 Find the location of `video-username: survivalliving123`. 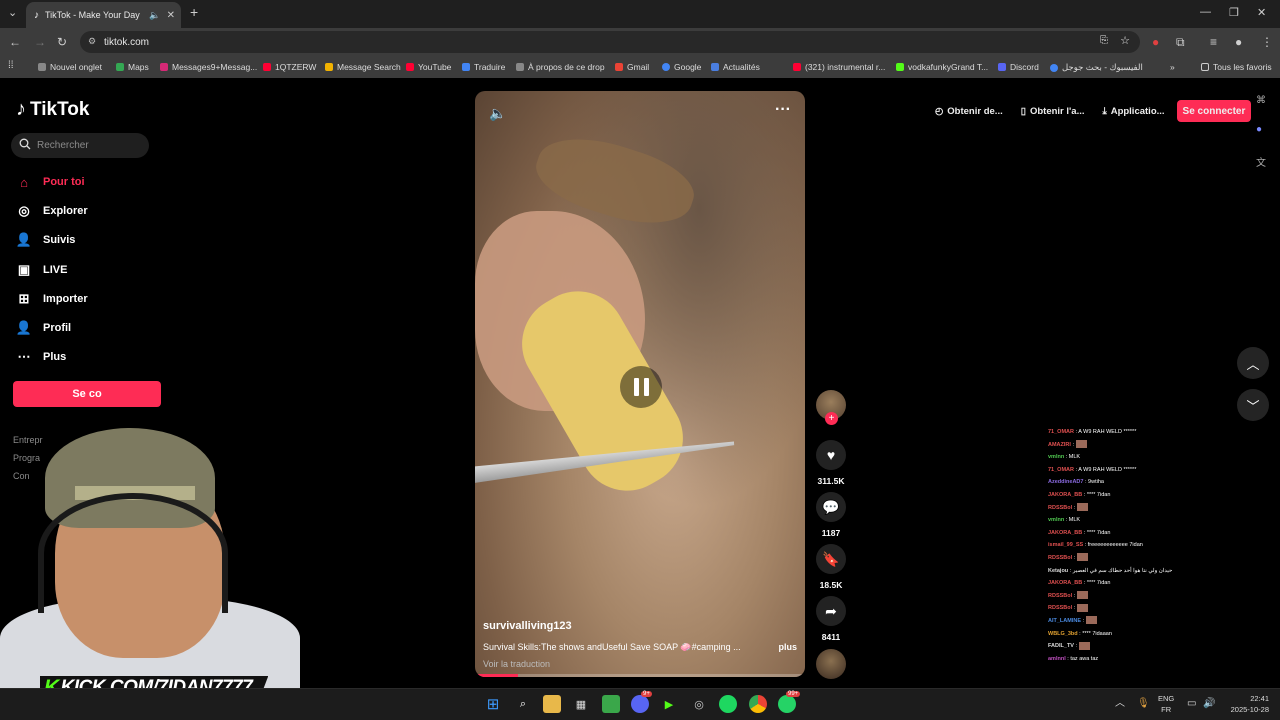

video-username: survivalliving123 is located at coordinates (640, 626).